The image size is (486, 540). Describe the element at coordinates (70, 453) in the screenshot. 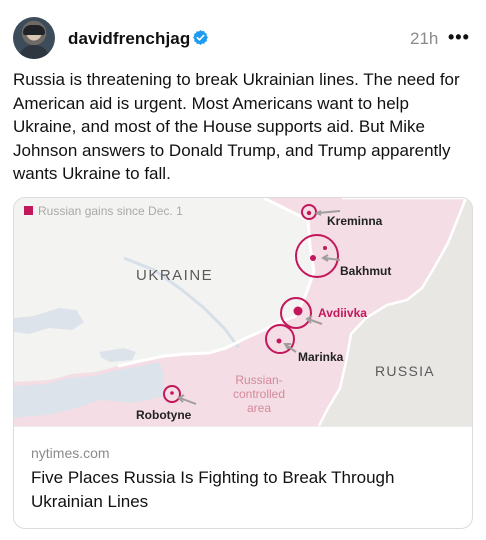

I see `link-domain: nytimes.com` at that location.